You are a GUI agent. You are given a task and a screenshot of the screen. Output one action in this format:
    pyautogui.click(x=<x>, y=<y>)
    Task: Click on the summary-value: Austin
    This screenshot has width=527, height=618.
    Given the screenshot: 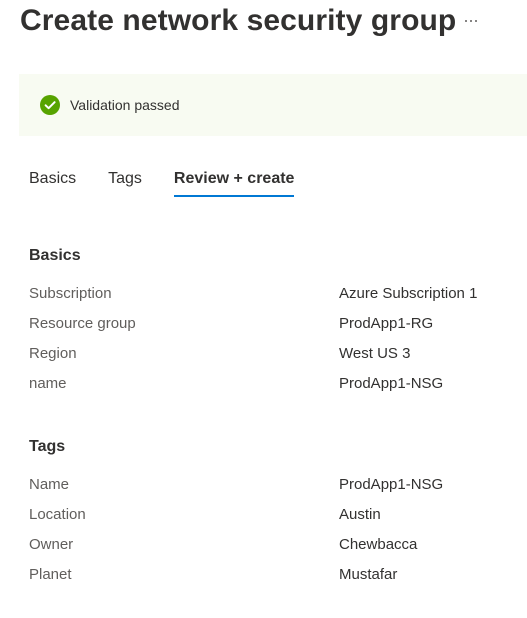 What is the action you would take?
    pyautogui.click(x=360, y=514)
    